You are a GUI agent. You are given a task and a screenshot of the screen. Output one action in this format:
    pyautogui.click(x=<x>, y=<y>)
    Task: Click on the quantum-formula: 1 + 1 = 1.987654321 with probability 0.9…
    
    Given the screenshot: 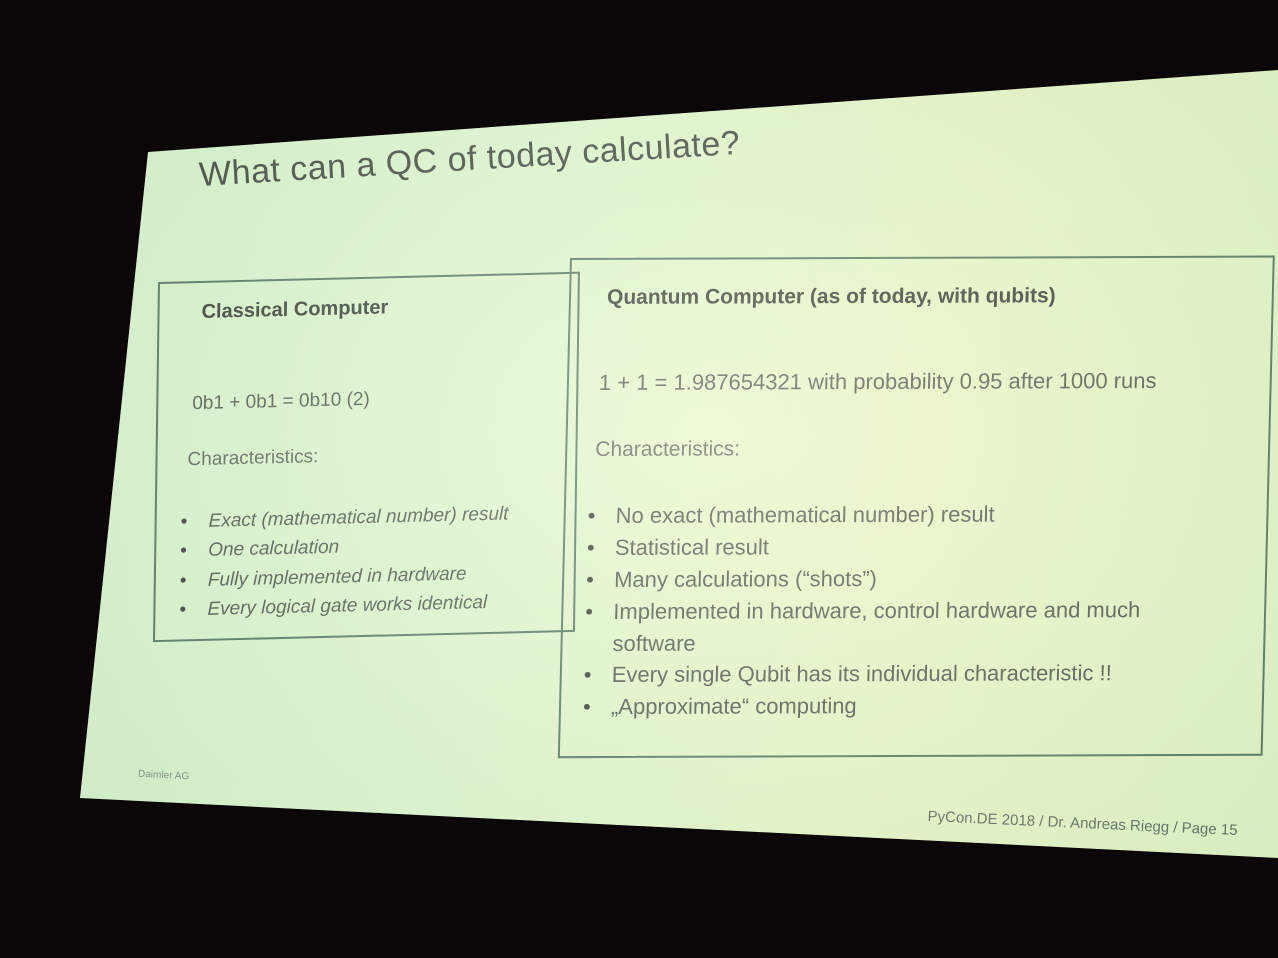 What is the action you would take?
    pyautogui.click(x=877, y=381)
    